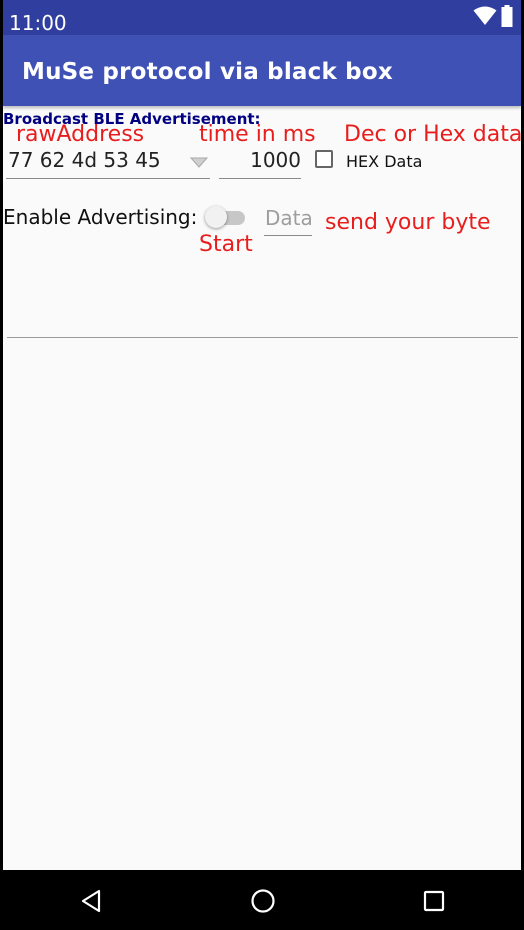 This screenshot has width=524, height=930. I want to click on battery-icon, so click(507, 18).